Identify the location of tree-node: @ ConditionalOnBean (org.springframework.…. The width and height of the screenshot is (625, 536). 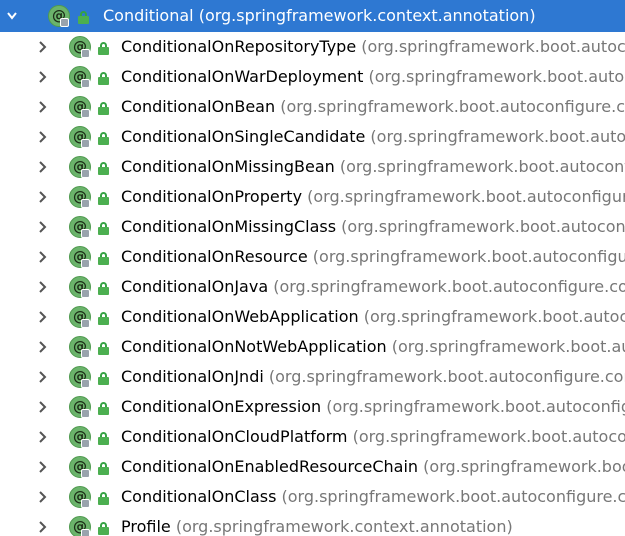
(312, 107).